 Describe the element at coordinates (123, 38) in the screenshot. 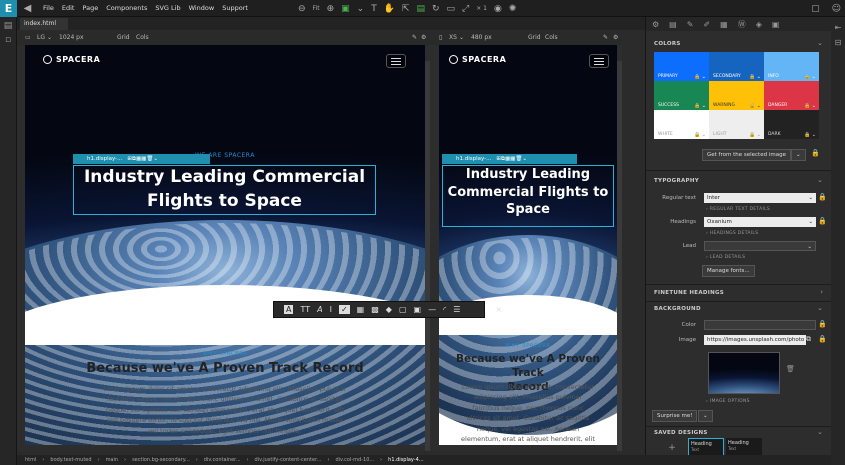

I see `grid-toggle: Grid` at that location.